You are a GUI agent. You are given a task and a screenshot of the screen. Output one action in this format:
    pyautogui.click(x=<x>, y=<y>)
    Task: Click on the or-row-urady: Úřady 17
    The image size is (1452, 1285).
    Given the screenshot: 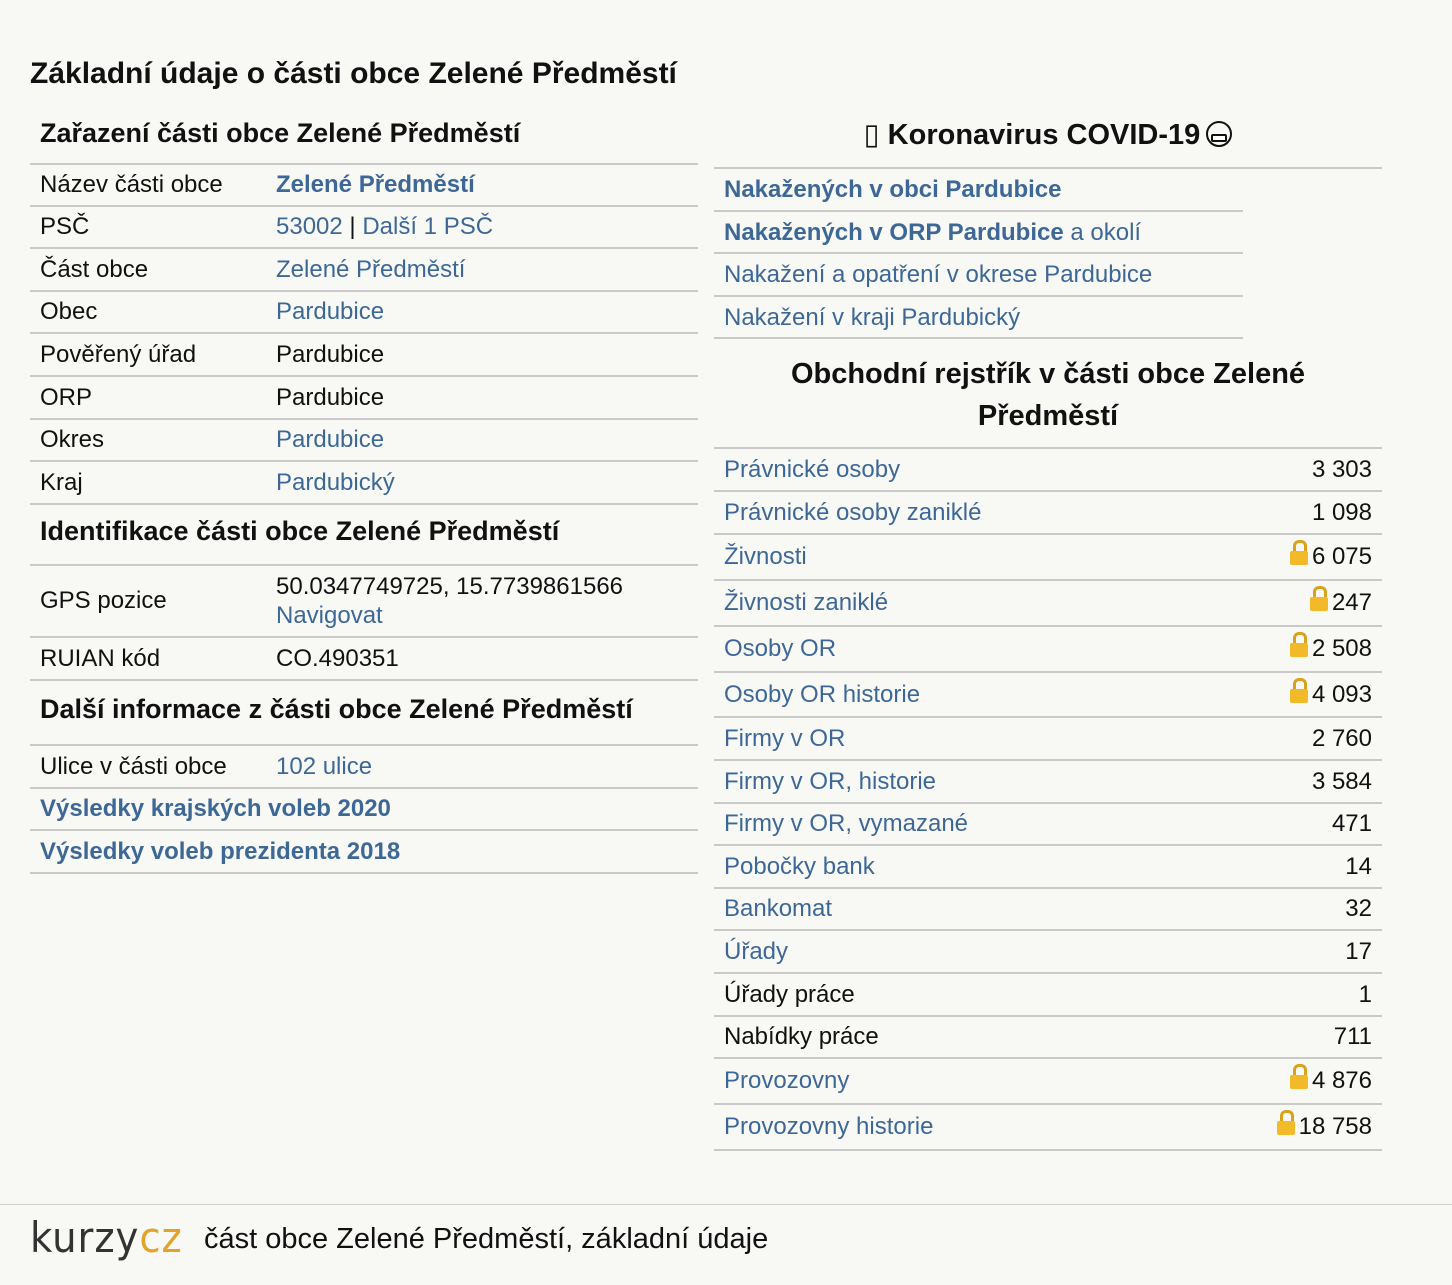 What is the action you would take?
    pyautogui.click(x=1048, y=952)
    